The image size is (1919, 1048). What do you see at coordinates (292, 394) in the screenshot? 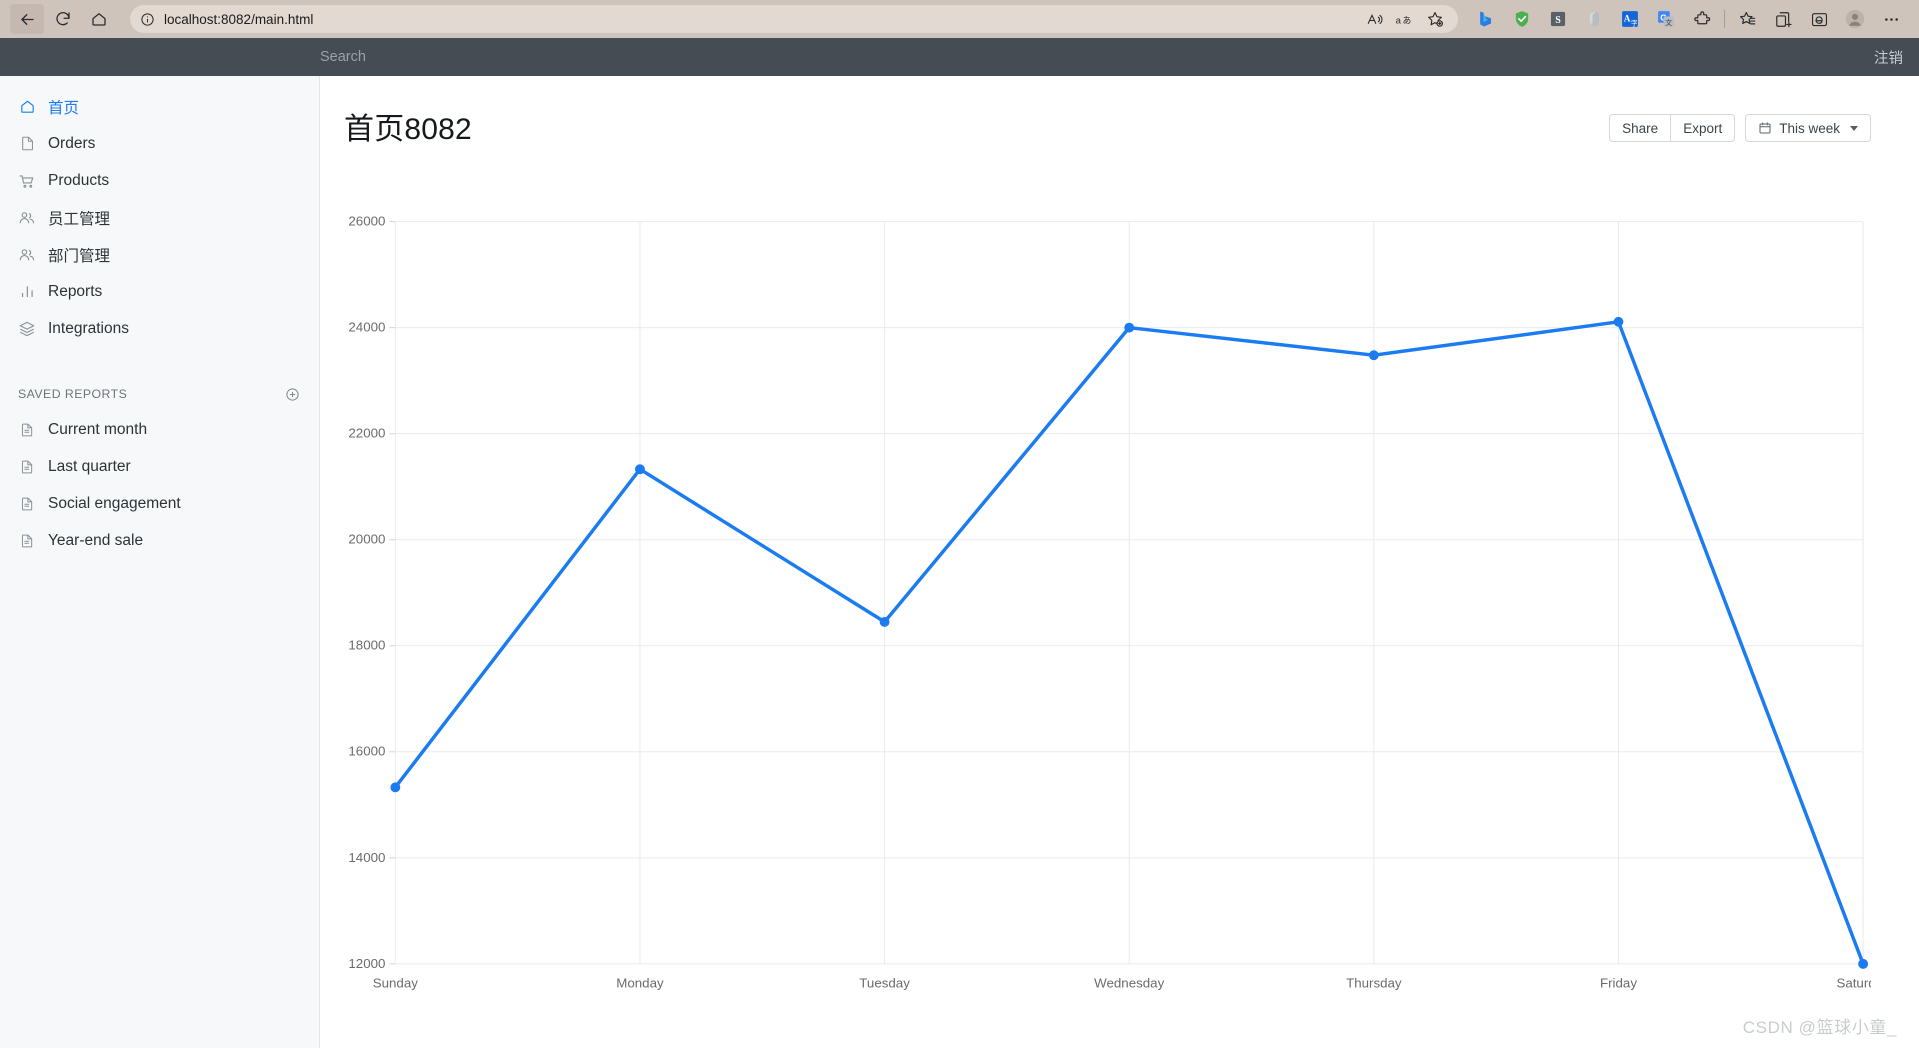
I see `plus-circle-icon` at bounding box center [292, 394].